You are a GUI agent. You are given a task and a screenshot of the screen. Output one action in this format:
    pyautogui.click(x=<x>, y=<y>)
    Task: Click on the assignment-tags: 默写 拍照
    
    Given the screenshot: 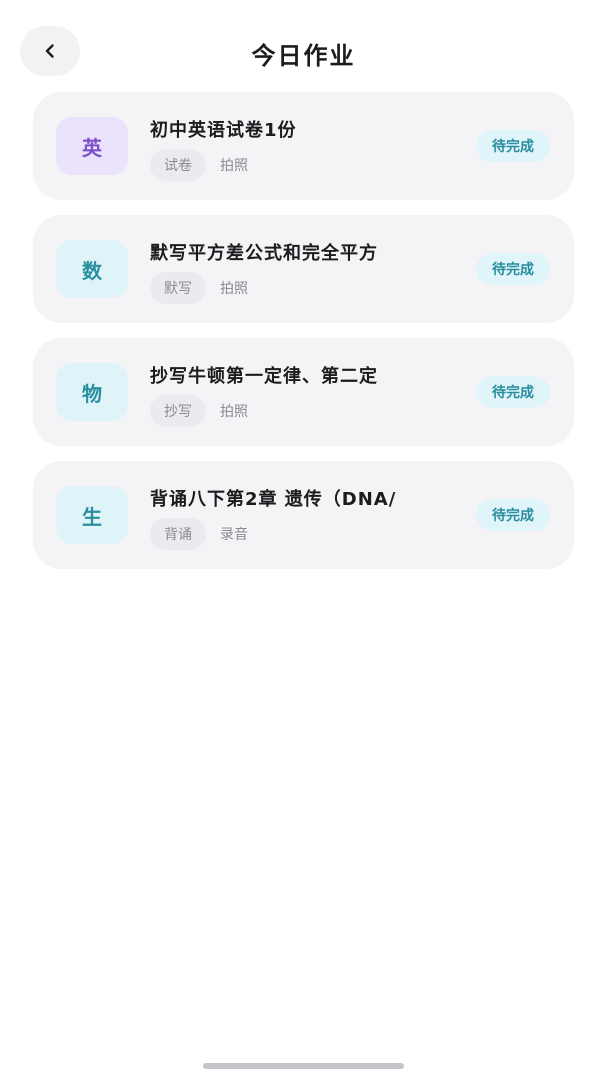 What is the action you would take?
    pyautogui.click(x=199, y=288)
    